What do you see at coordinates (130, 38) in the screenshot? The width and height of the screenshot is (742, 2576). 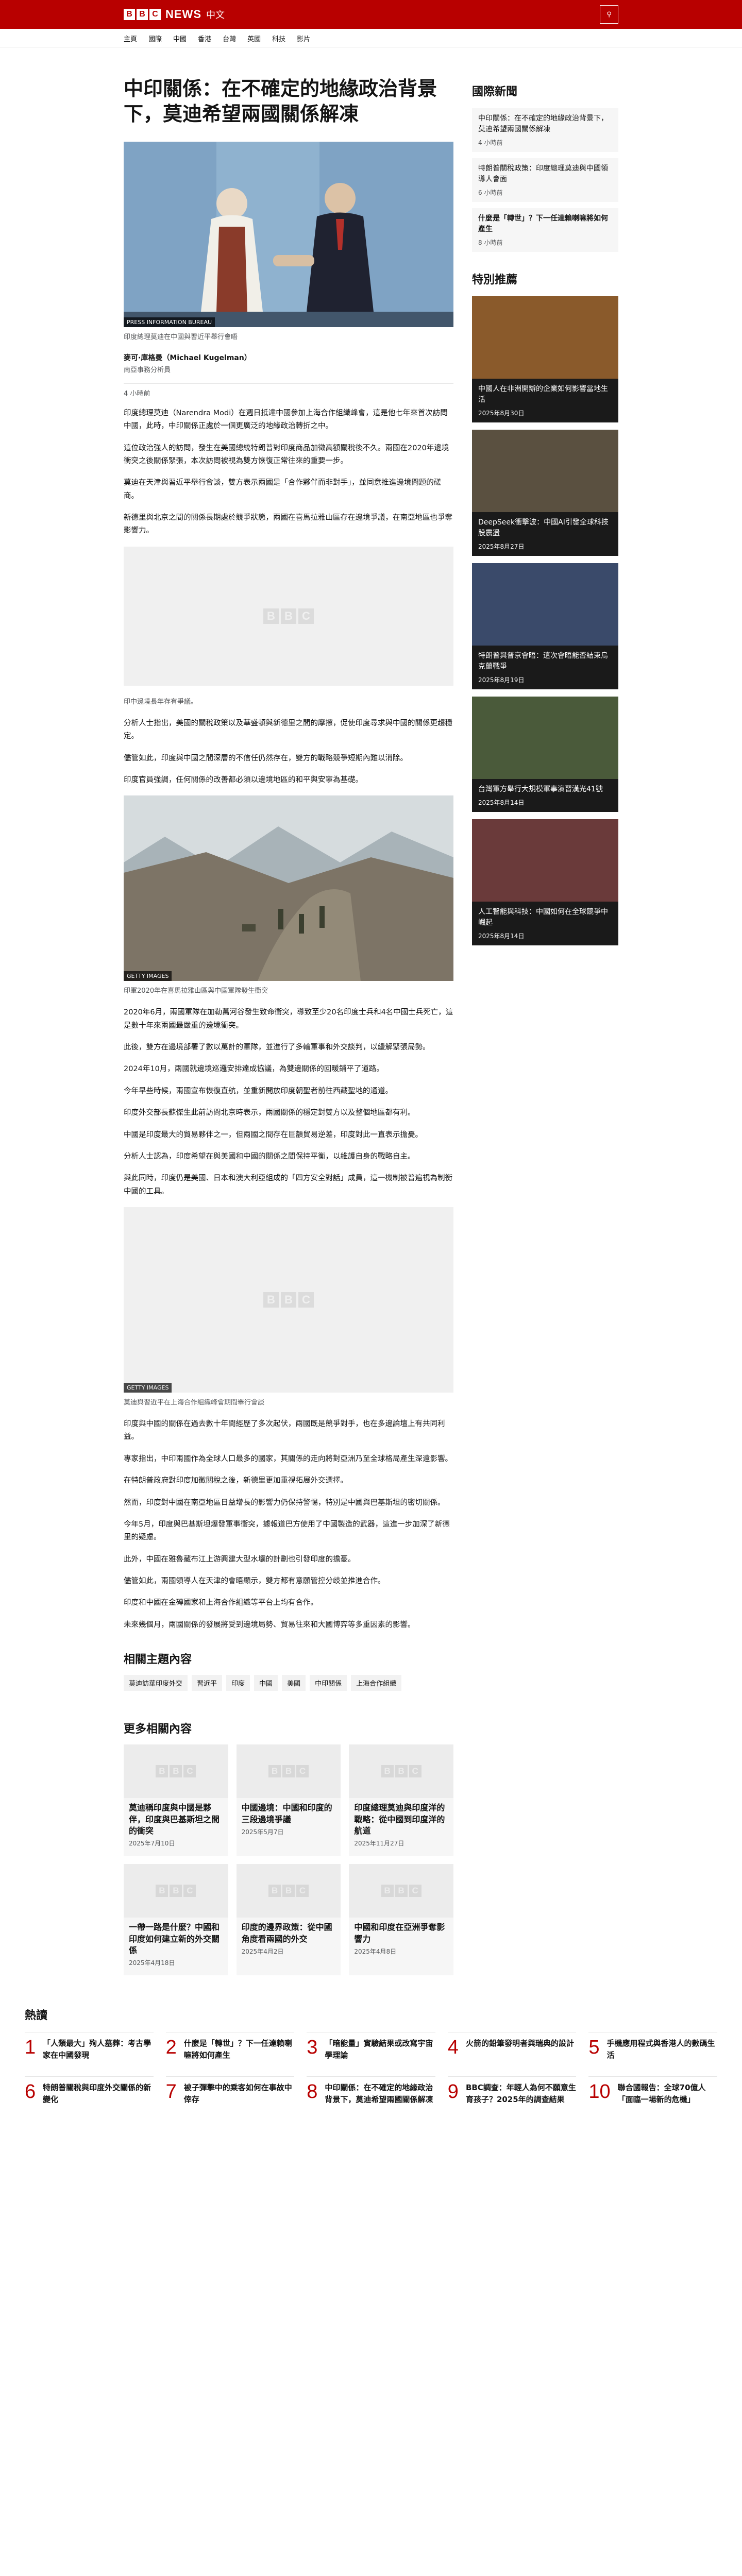 I see `nav-item-home: 主頁` at bounding box center [130, 38].